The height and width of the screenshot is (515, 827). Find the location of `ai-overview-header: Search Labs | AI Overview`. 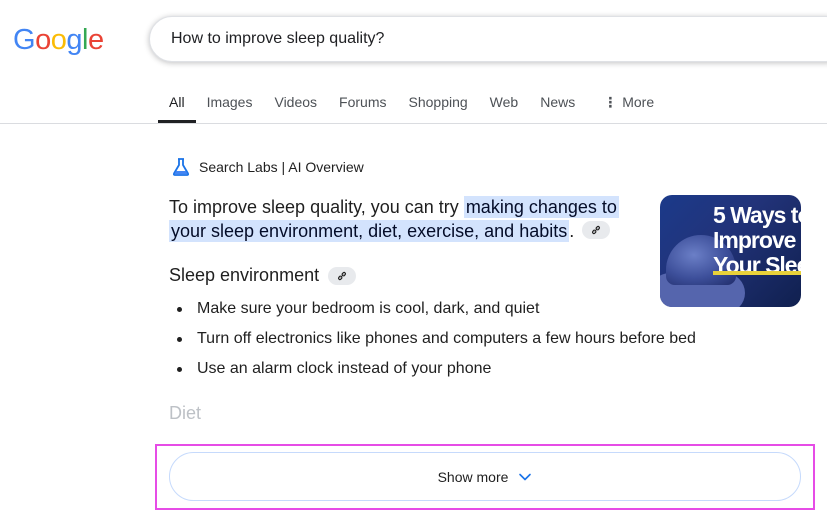

ai-overview-header: Search Labs | AI Overview is located at coordinates (267, 167).